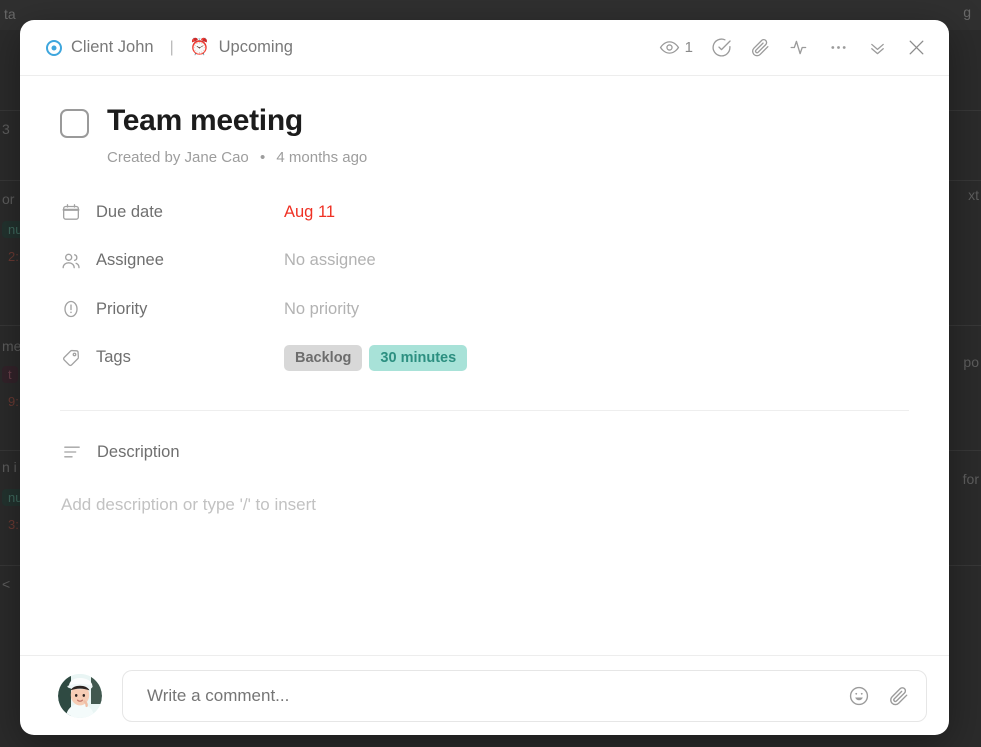 The height and width of the screenshot is (747, 981). I want to click on more-options-button, so click(838, 47).